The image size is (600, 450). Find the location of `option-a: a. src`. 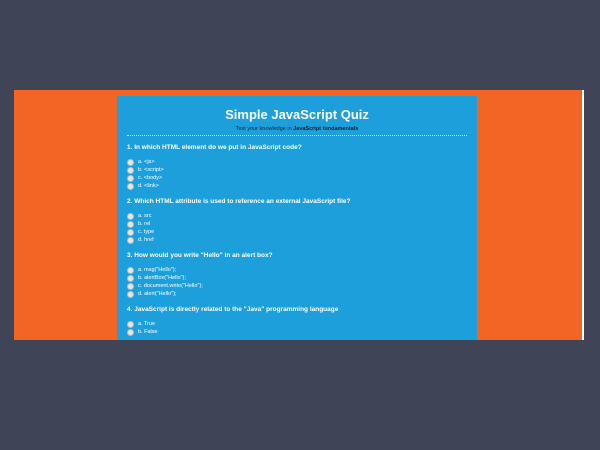

option-a: a. src is located at coordinates (297, 216).